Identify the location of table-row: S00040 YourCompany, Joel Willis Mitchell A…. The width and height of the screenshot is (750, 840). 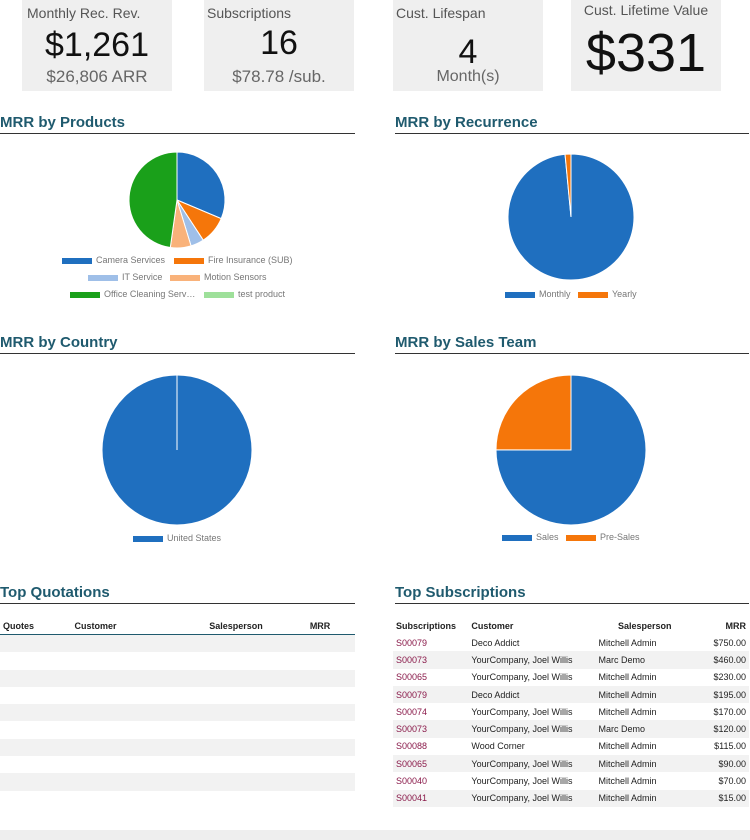
(571, 780).